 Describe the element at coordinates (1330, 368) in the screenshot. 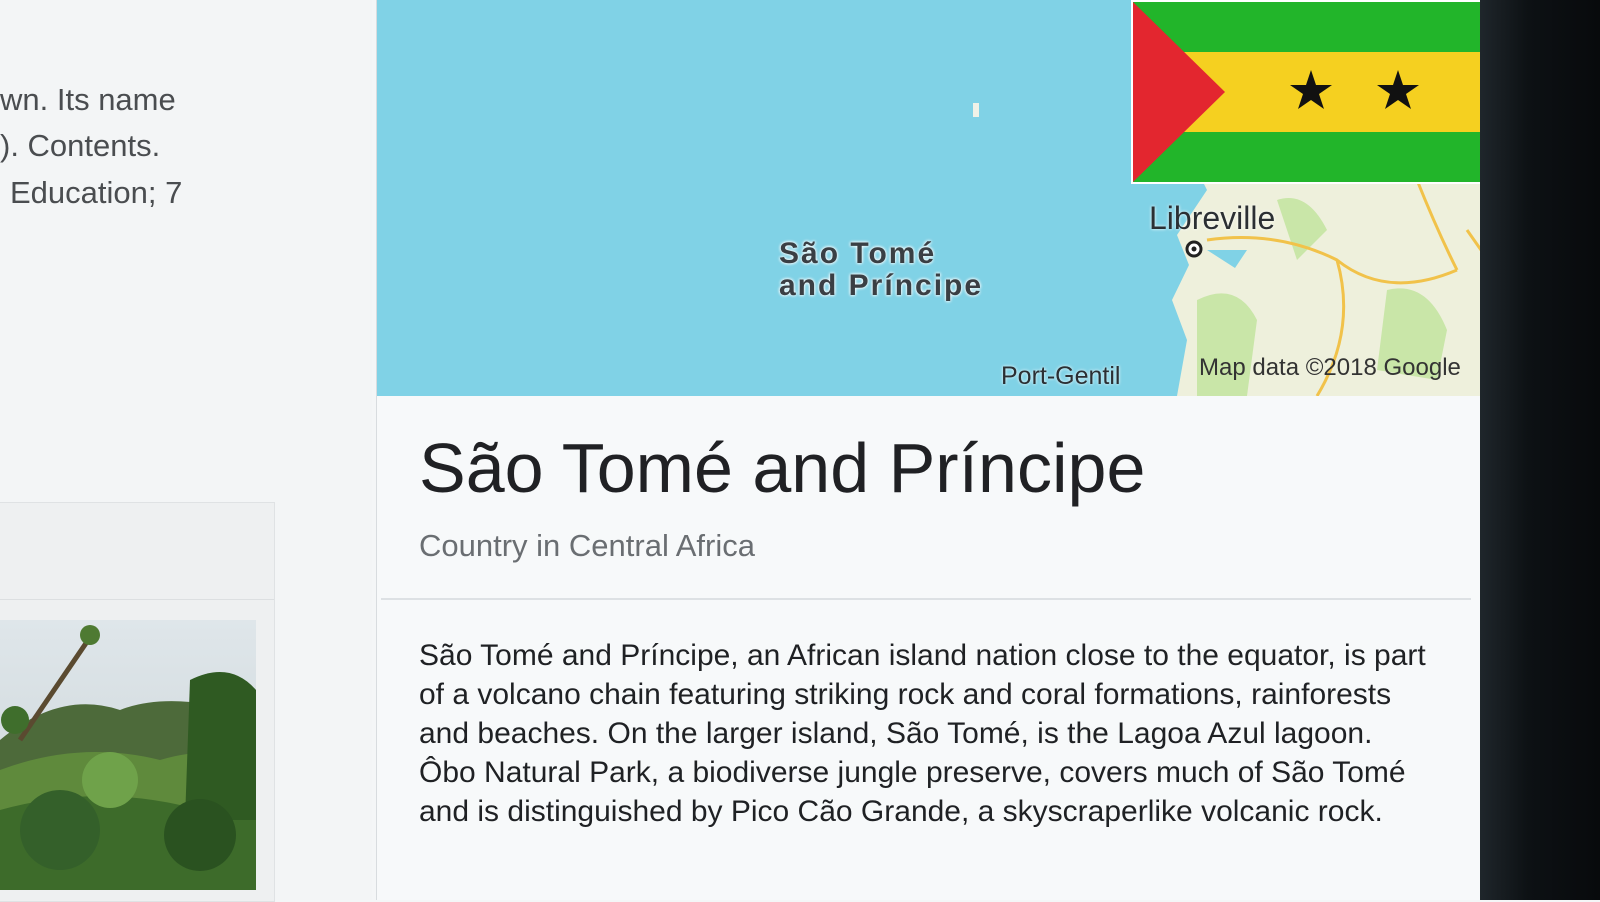

I see `map-attribution: Map data ©2018 Google` at that location.